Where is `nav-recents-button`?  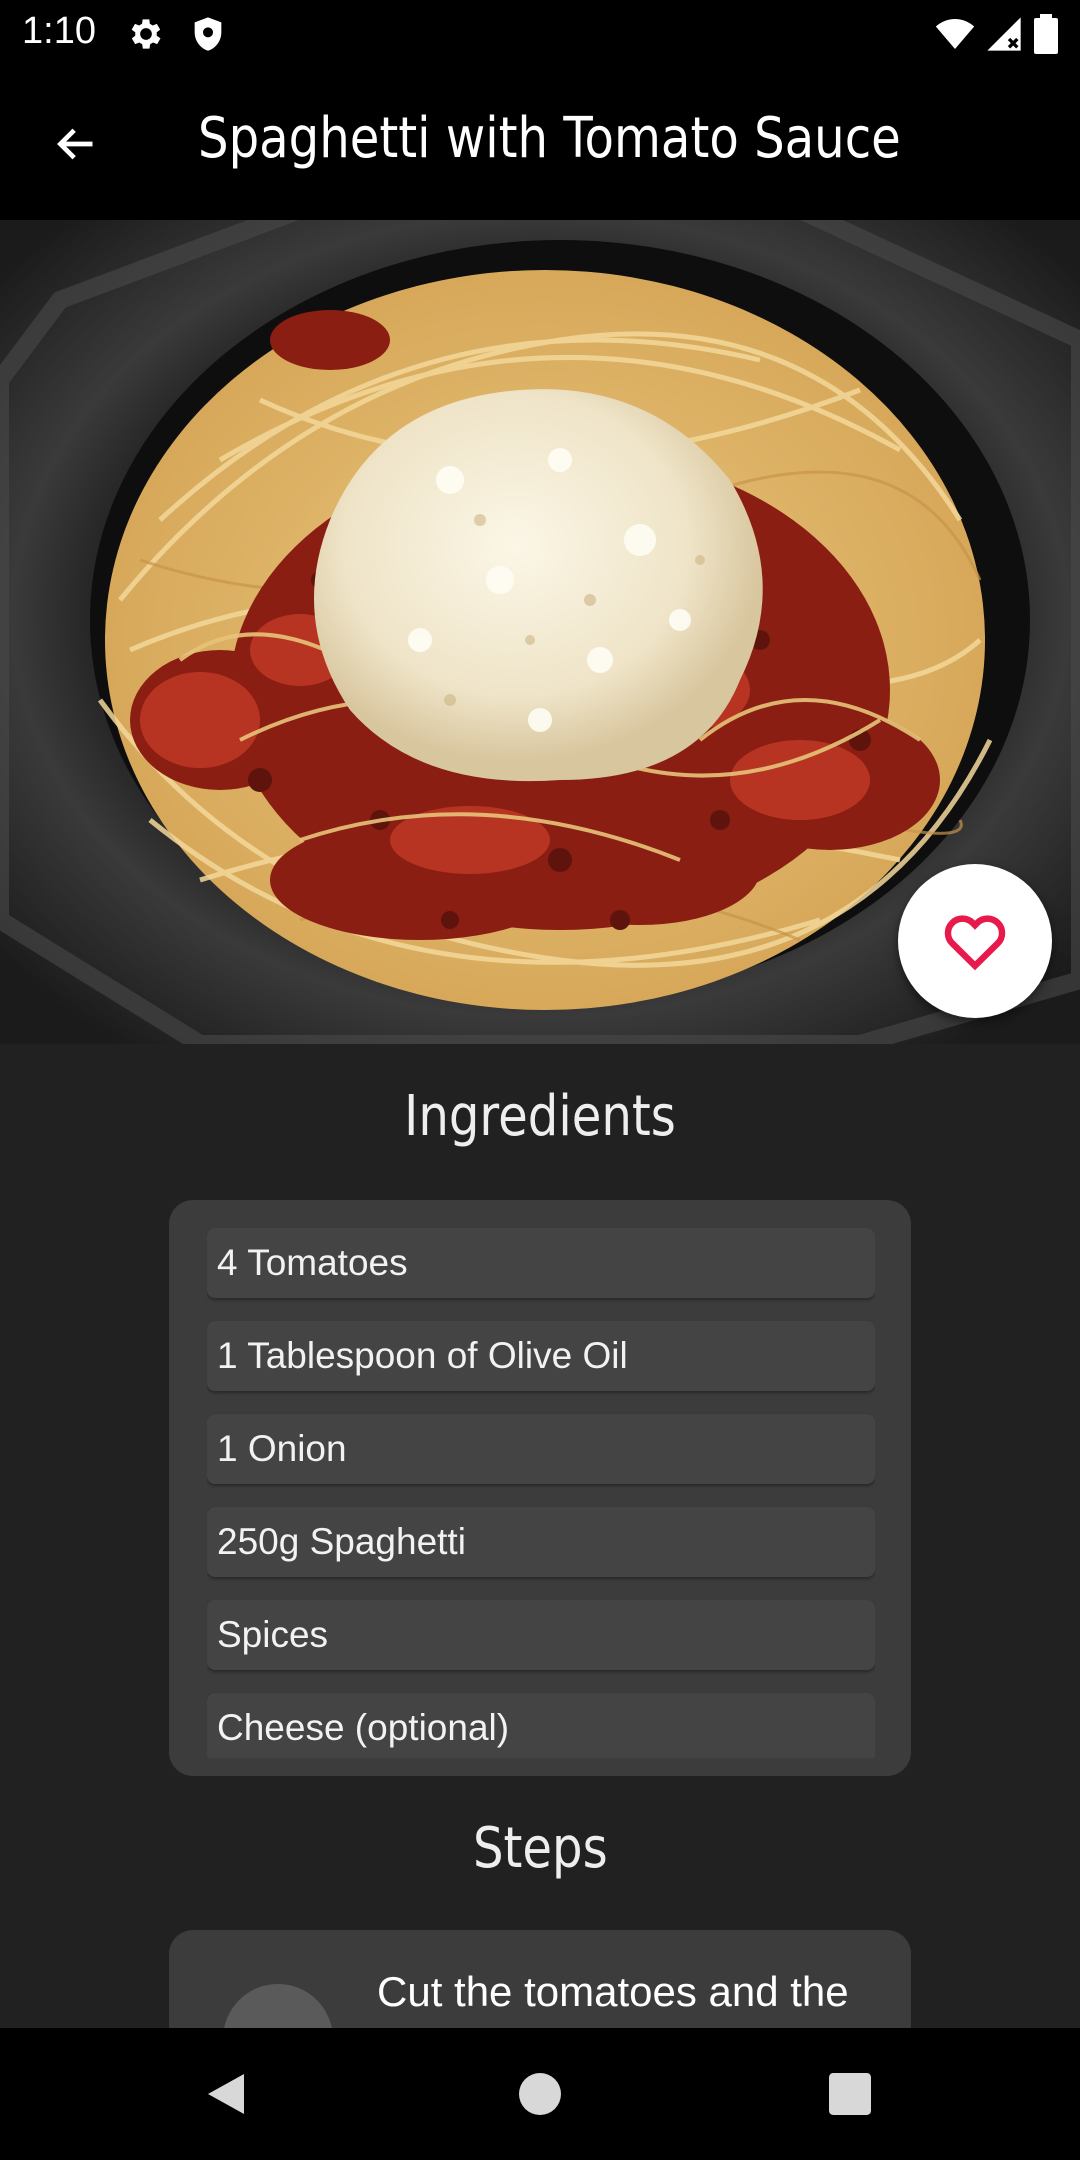 nav-recents-button is located at coordinates (850, 2094).